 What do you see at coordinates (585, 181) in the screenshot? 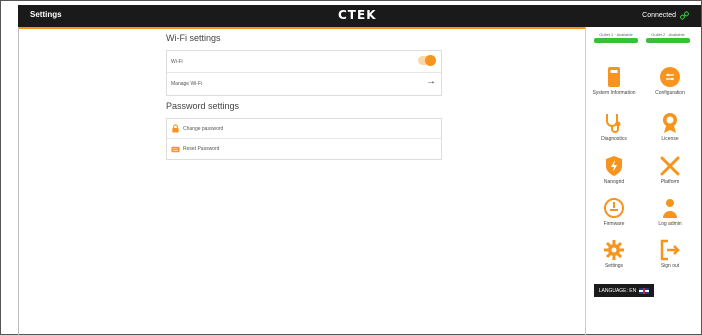
I see `sidebar-divider` at bounding box center [585, 181].